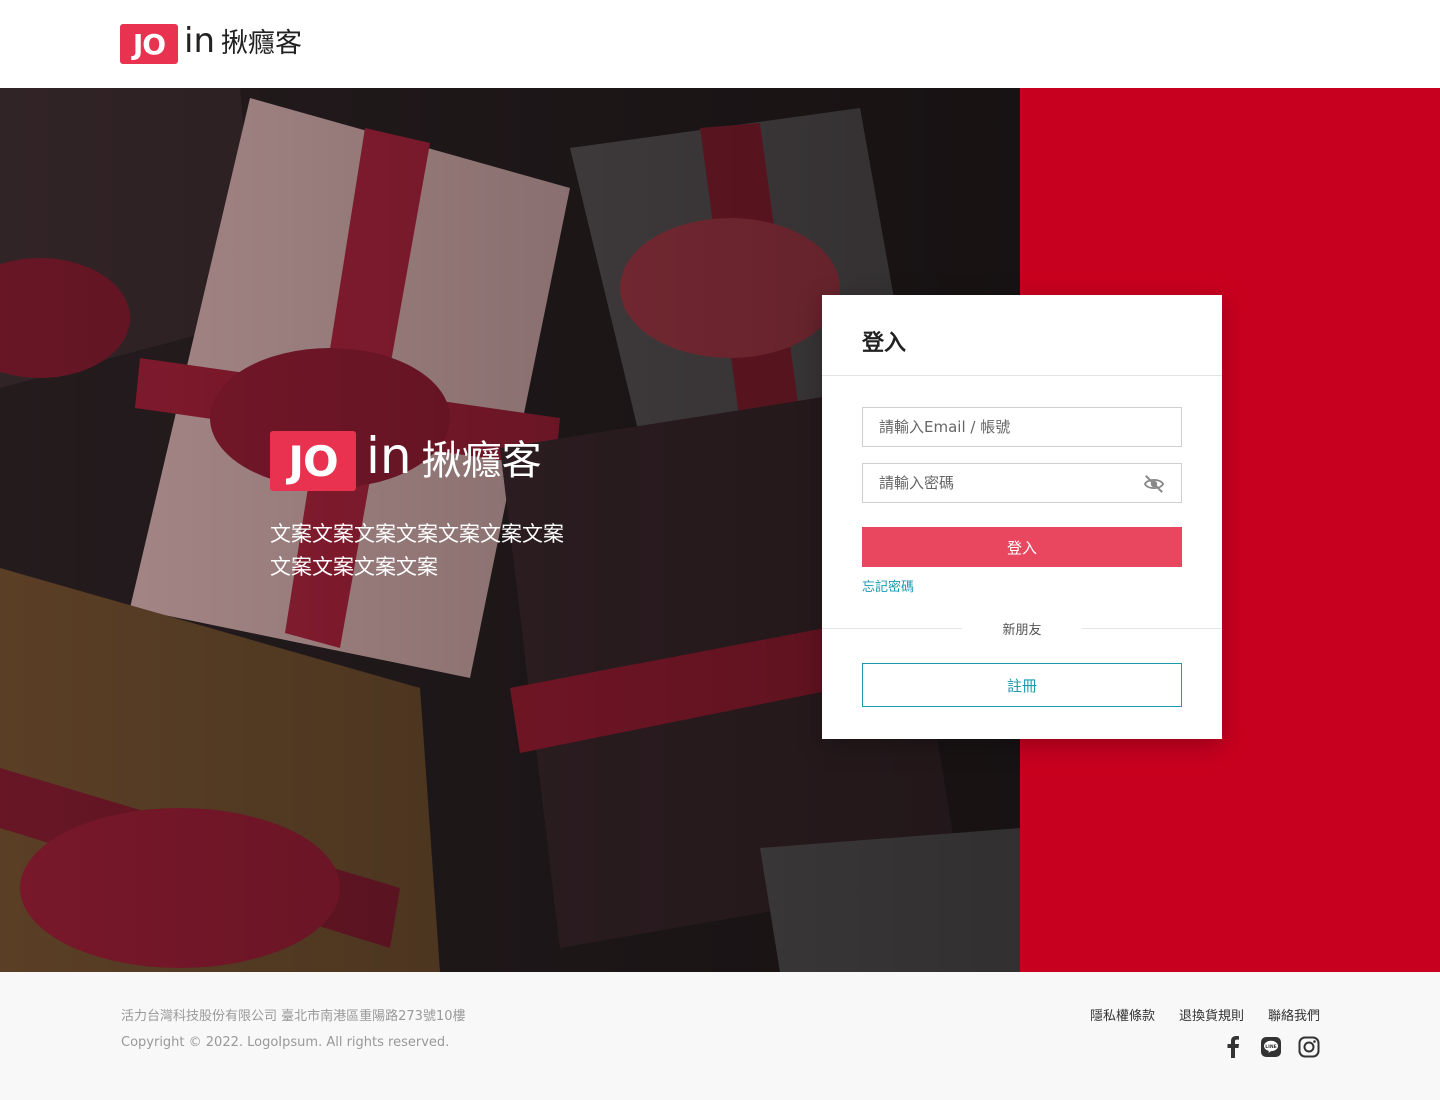 This screenshot has width=1440, height=1100. What do you see at coordinates (389, 456) in the screenshot?
I see `hero-logo-in-text: in` at bounding box center [389, 456].